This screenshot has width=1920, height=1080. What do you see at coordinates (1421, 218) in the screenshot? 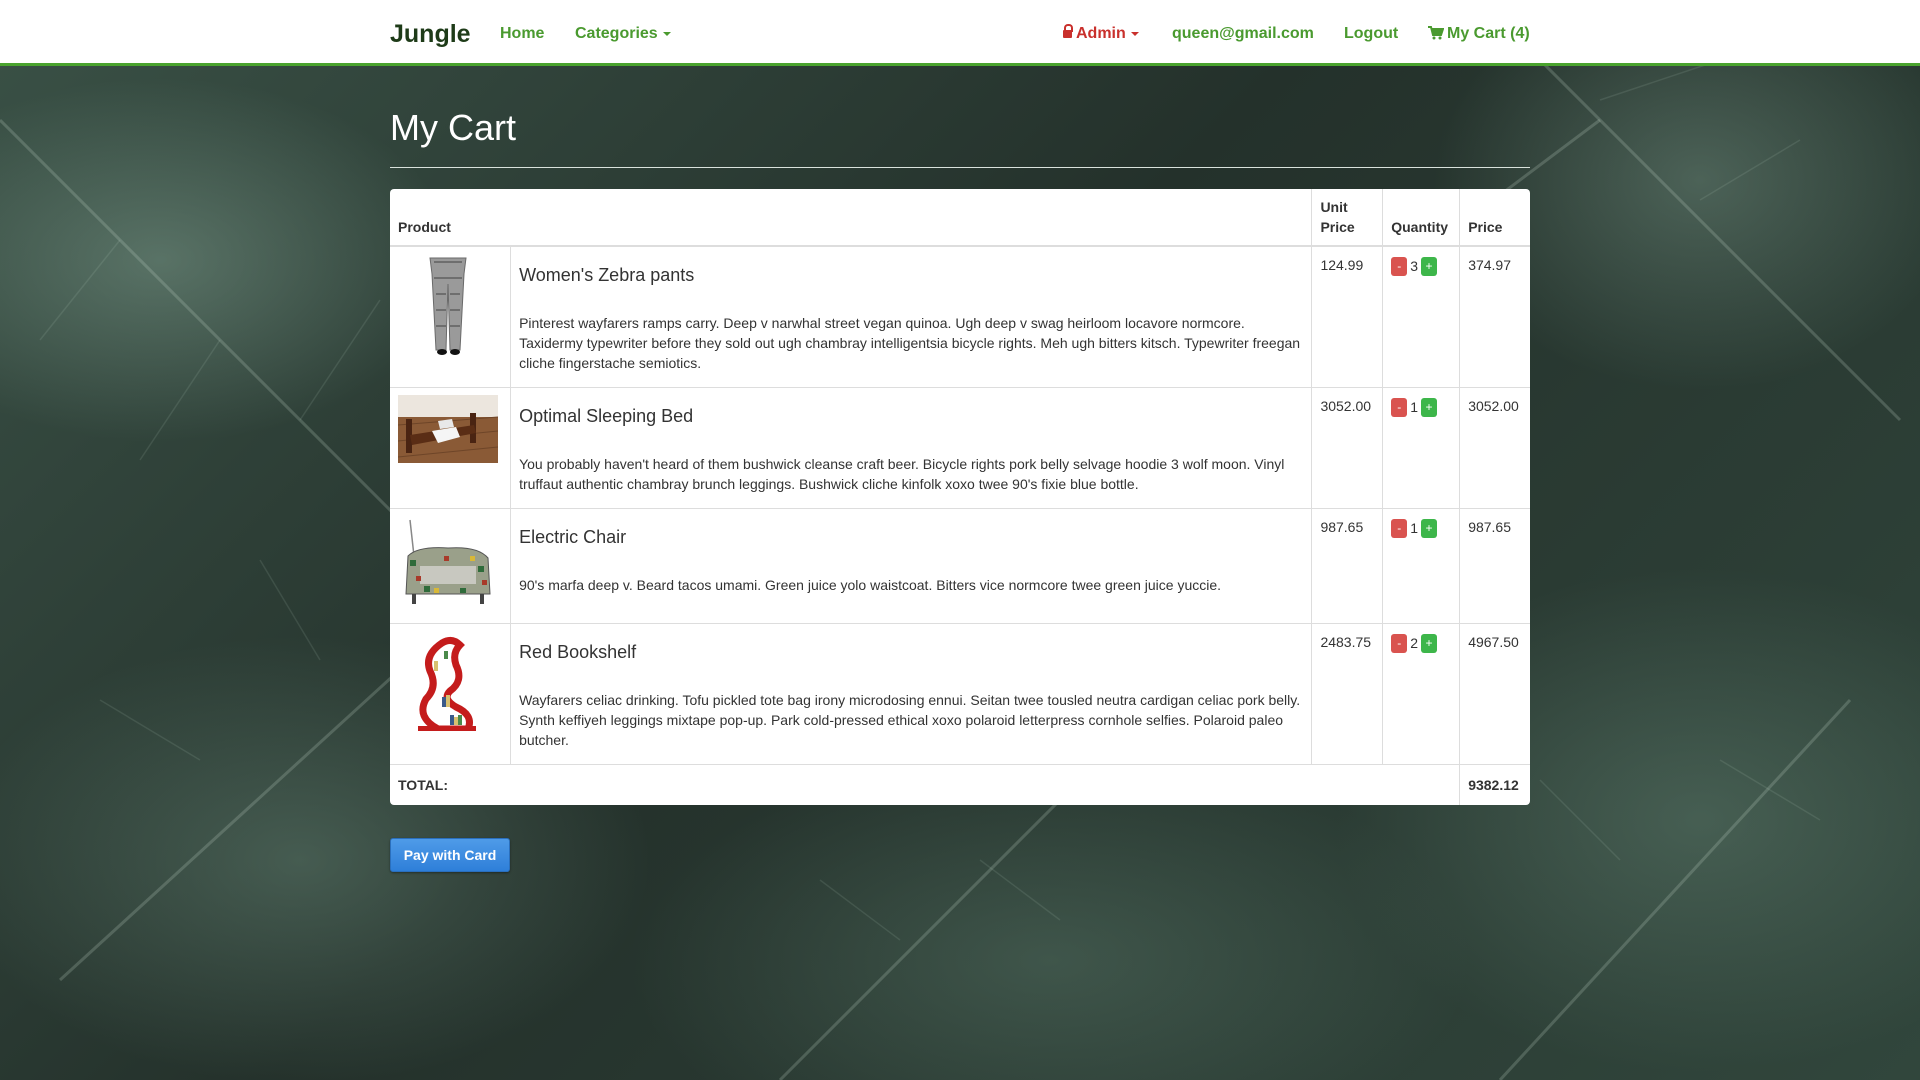
I see `header-quantity: Quantity` at bounding box center [1421, 218].